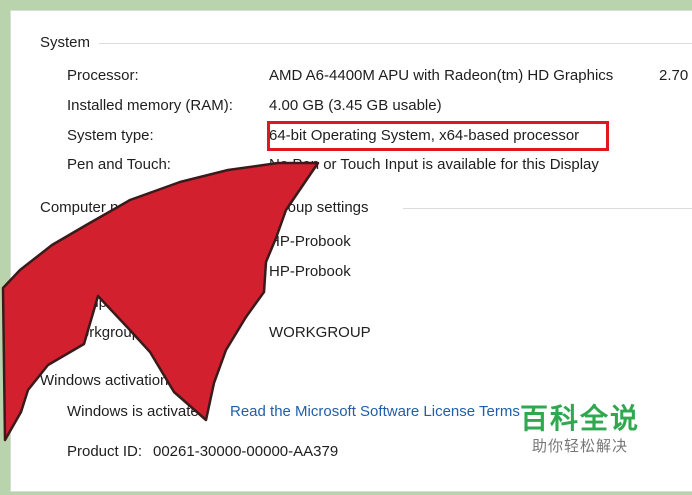  What do you see at coordinates (310, 241) in the screenshot?
I see `computer-name-value: HP-Probook` at bounding box center [310, 241].